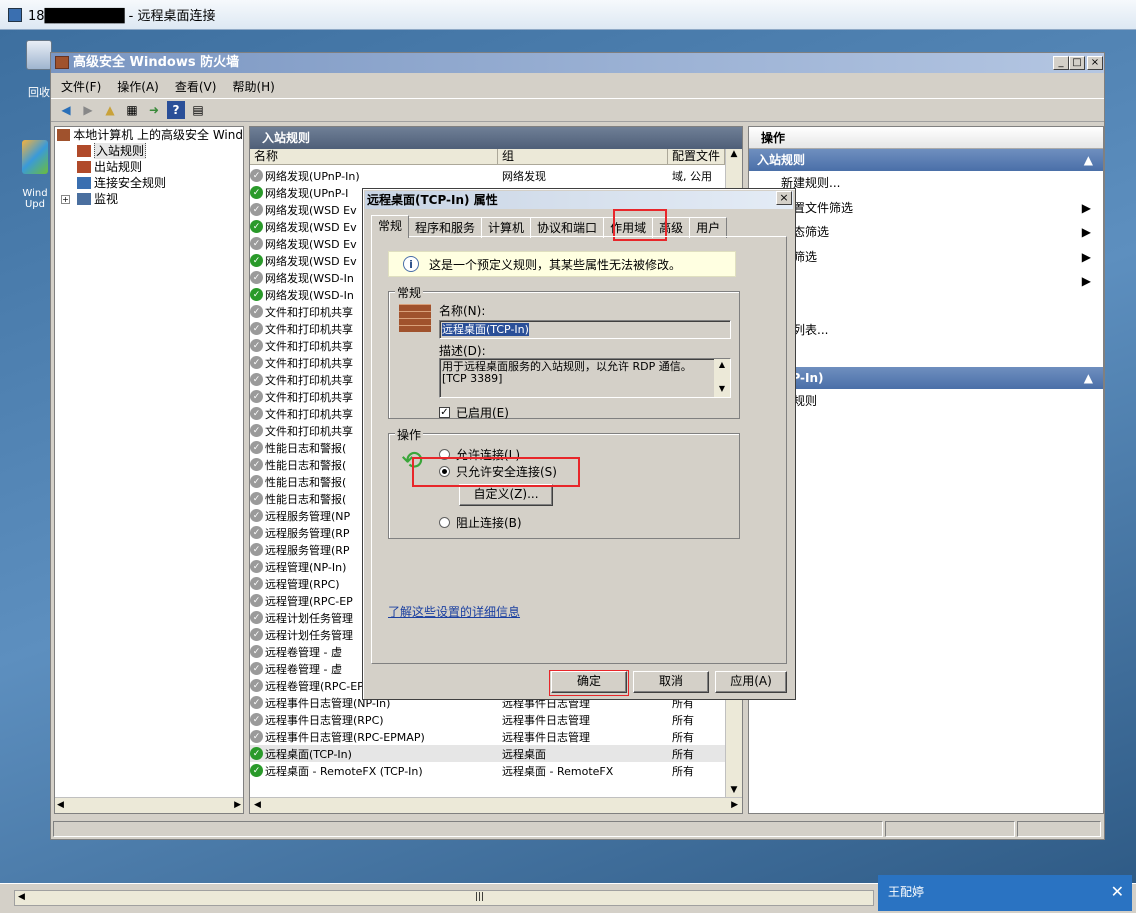 The width and height of the screenshot is (1136, 913). What do you see at coordinates (149, 805) in the screenshot?
I see `tree-hscrollbar: ◀ ▶` at bounding box center [149, 805].